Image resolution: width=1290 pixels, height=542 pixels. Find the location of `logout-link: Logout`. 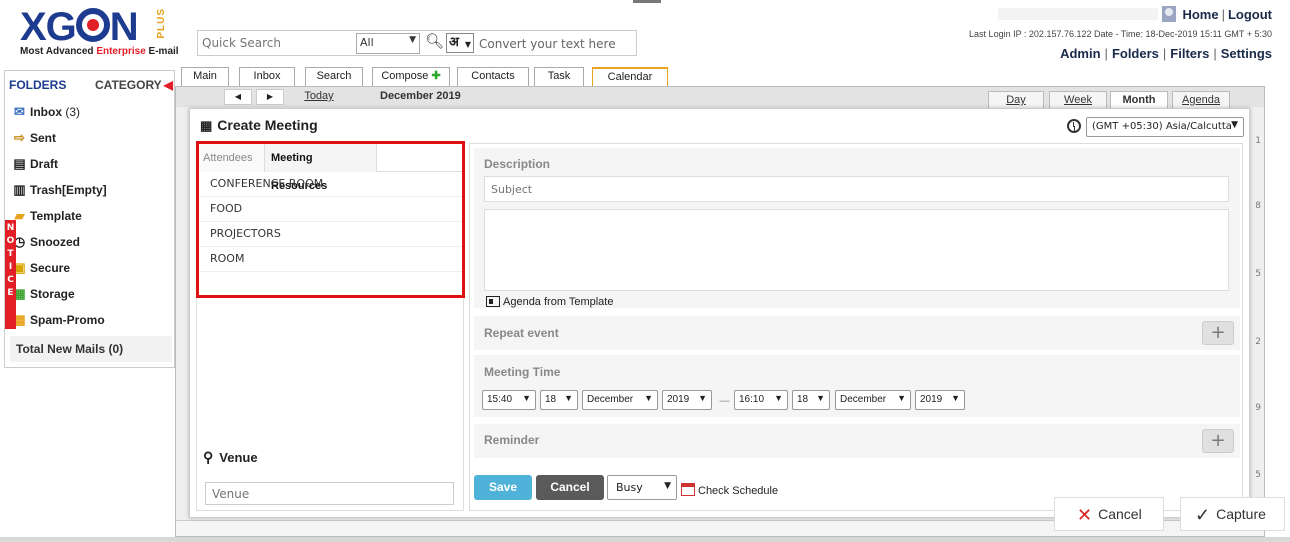

logout-link: Logout is located at coordinates (1250, 14).